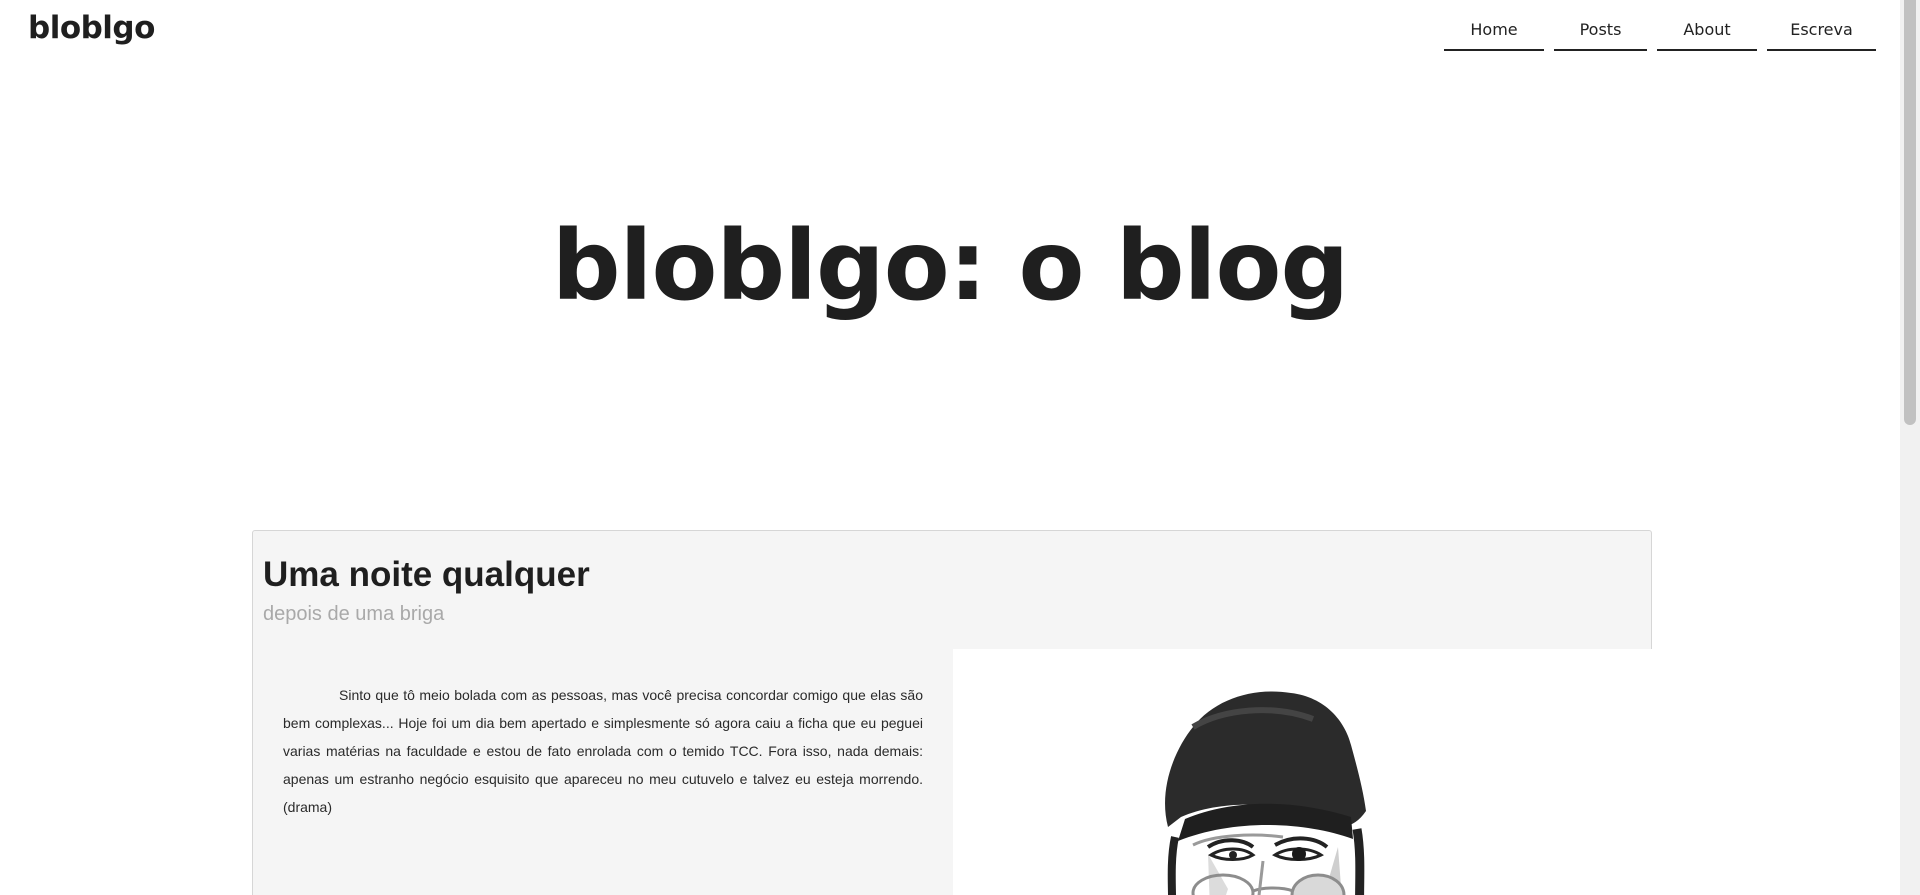 The width and height of the screenshot is (1920, 895). What do you see at coordinates (1265, 793) in the screenshot?
I see `portrait-illustration-icon` at bounding box center [1265, 793].